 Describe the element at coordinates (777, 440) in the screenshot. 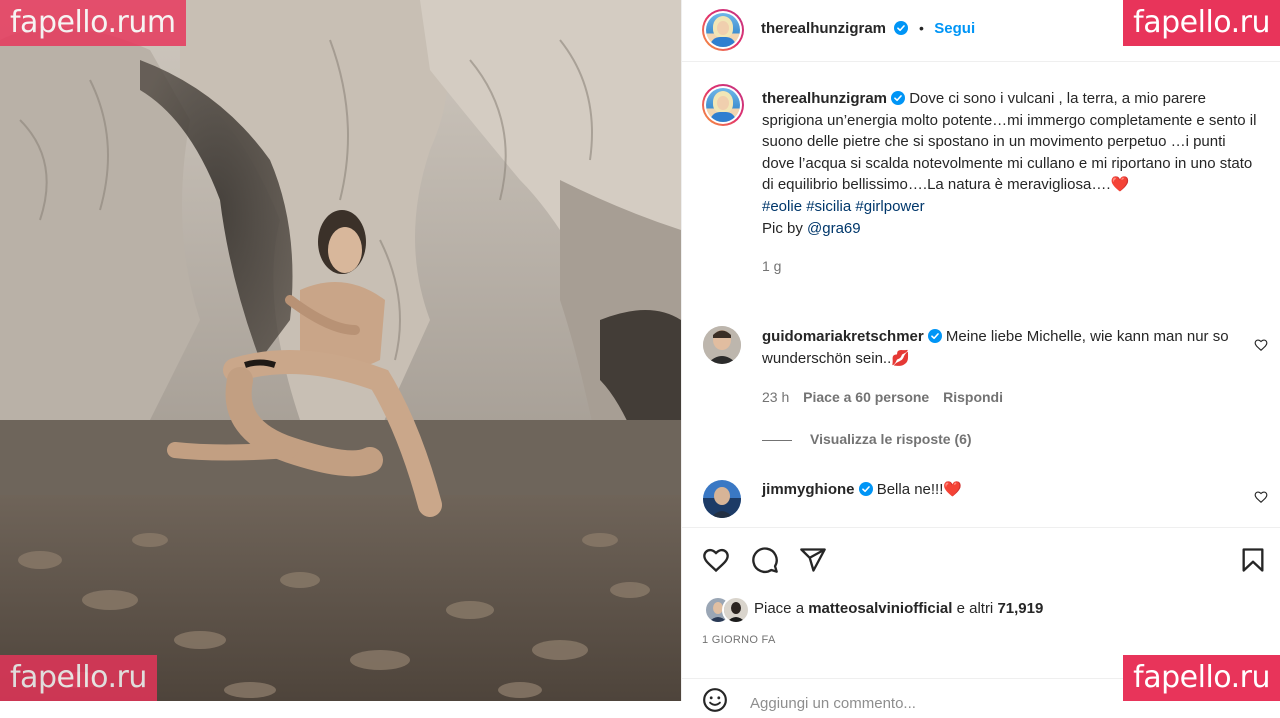

I see `replies-line` at that location.